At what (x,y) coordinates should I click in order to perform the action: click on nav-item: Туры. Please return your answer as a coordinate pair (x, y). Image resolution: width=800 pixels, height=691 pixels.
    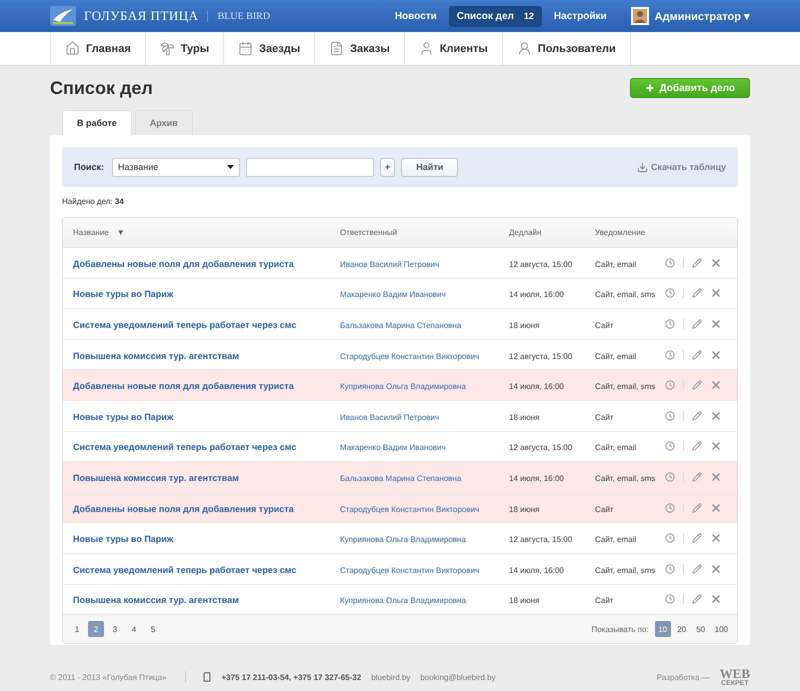
    Looking at the image, I should click on (184, 48).